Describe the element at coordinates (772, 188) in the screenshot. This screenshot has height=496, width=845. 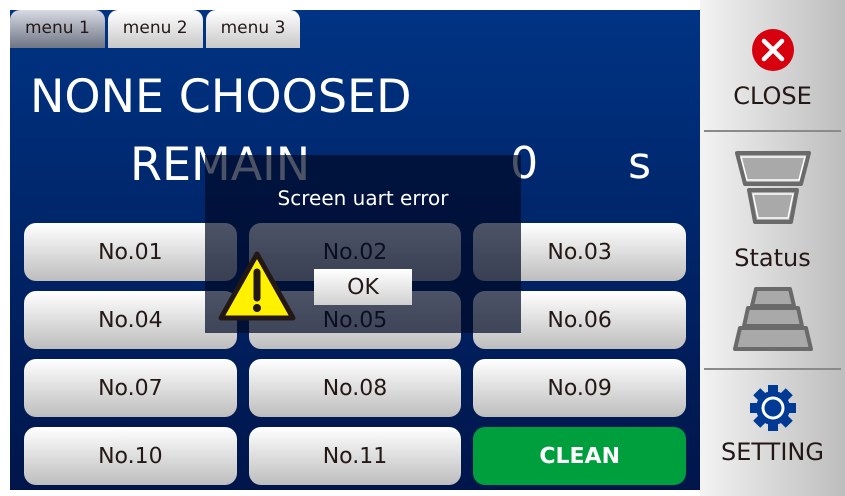
I see `funnel-icon` at that location.